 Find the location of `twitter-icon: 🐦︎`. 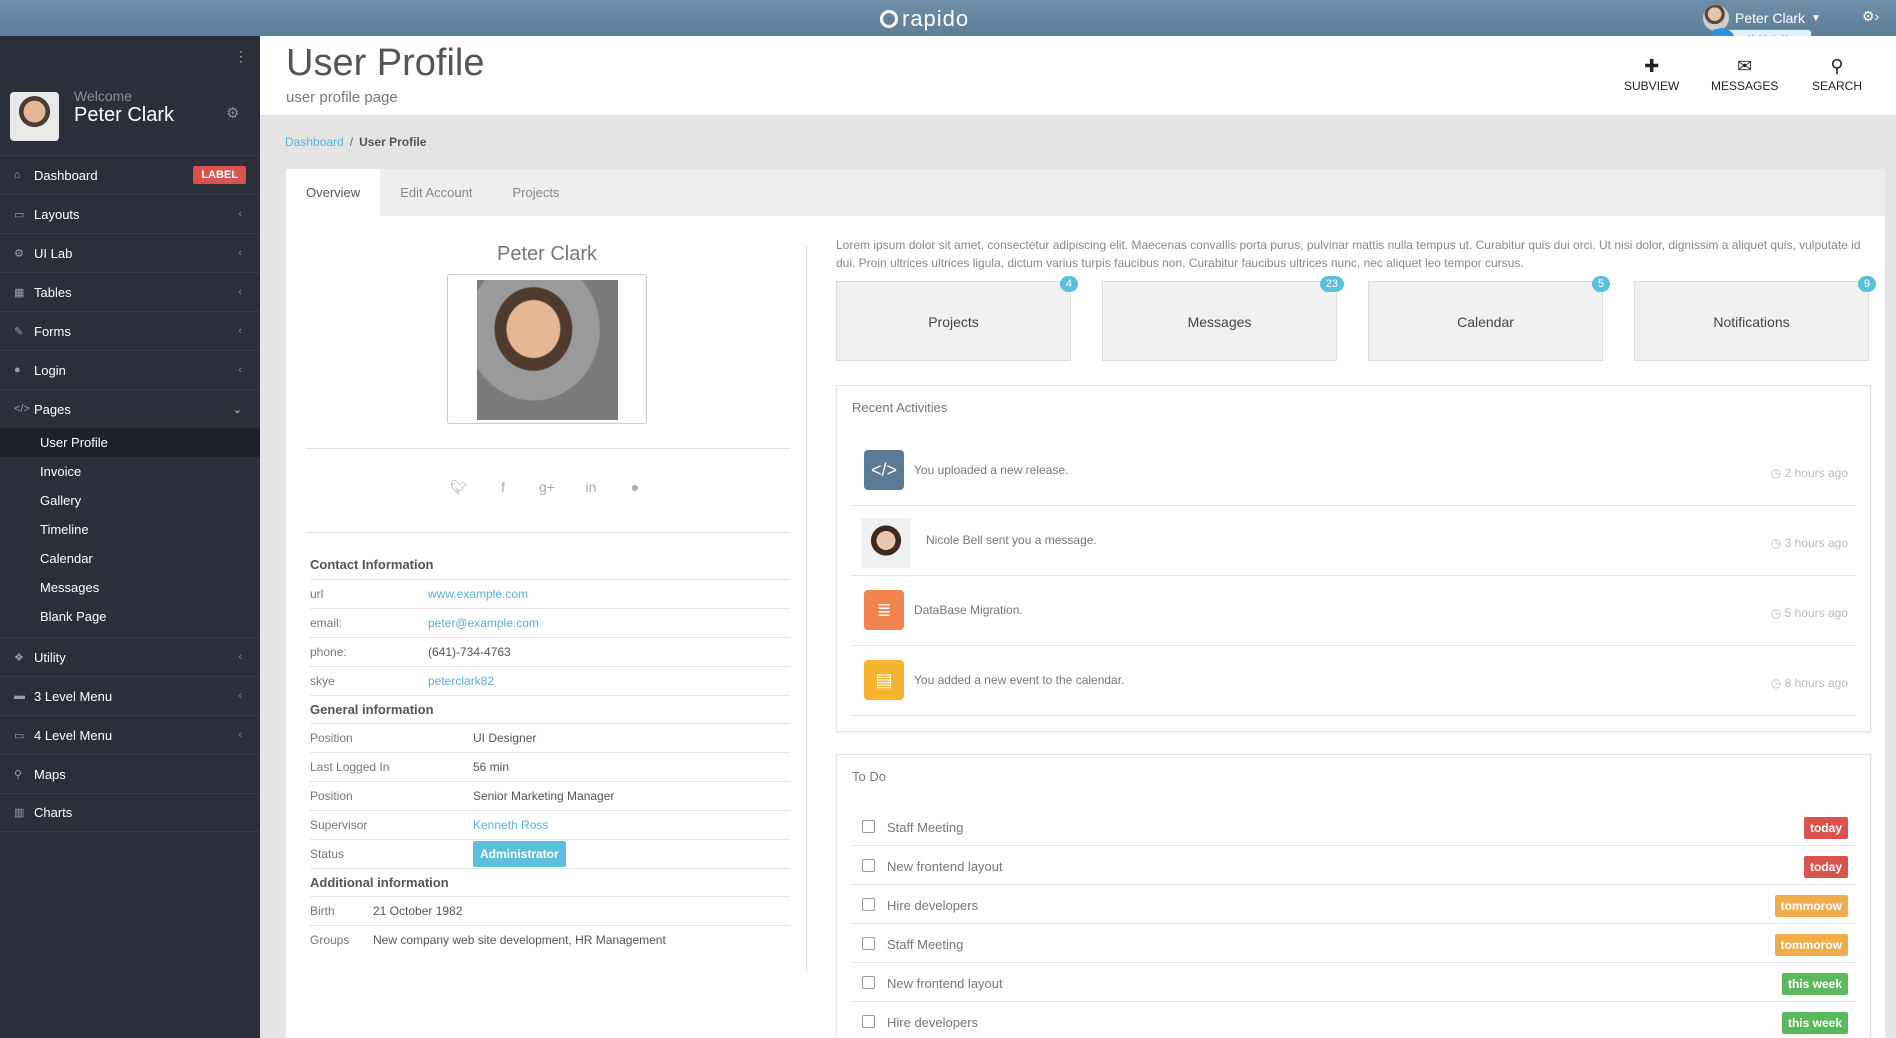

twitter-icon: 🐦︎ is located at coordinates (459, 487).